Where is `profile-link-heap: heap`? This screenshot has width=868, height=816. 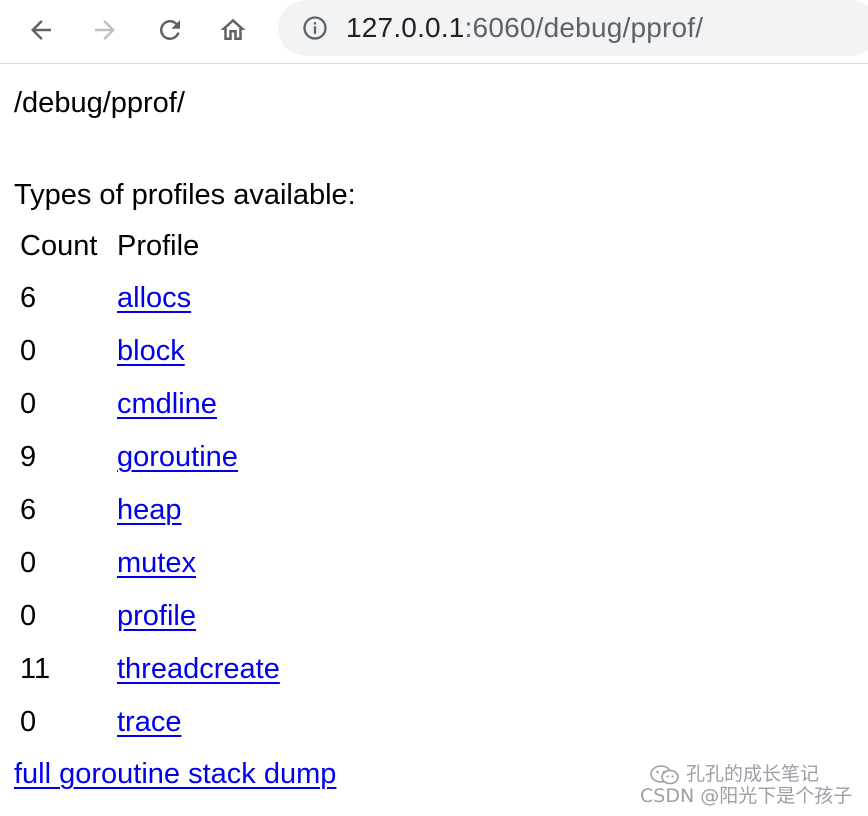
profile-link-heap: heap is located at coordinates (149, 510).